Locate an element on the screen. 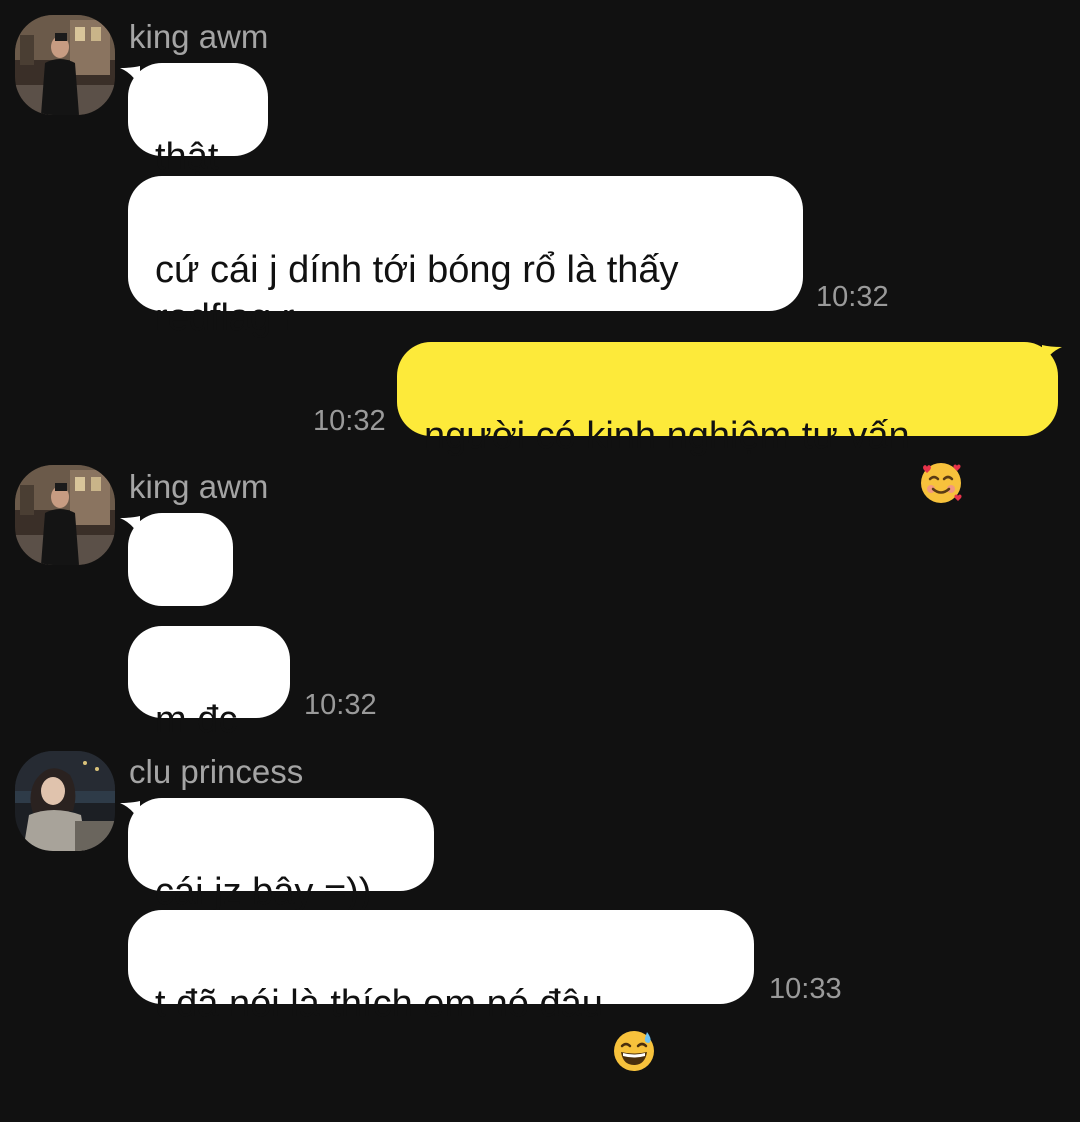 The height and width of the screenshot is (1122, 1080). message-bubble-outgoing: người có kinh nghiệm tư vấn is located at coordinates (727, 422).